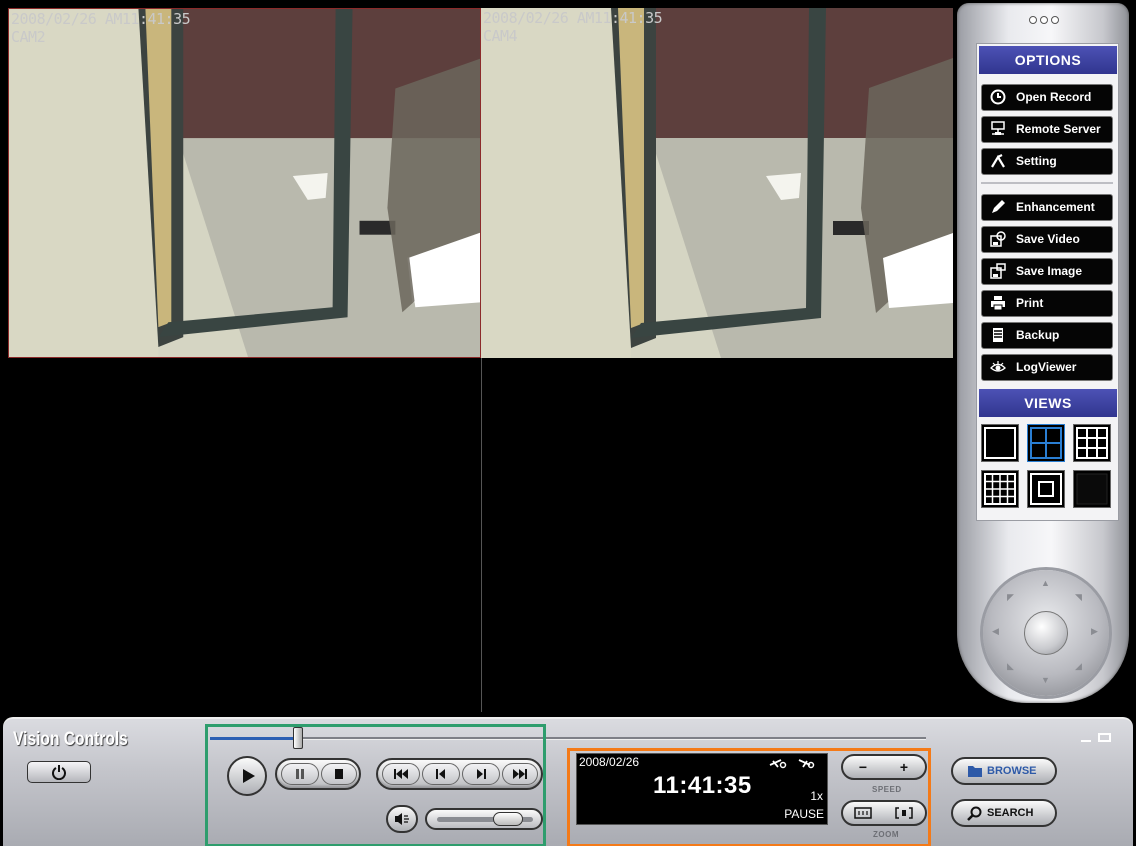  Describe the element at coordinates (998, 336) in the screenshot. I see `backup-icon` at that location.